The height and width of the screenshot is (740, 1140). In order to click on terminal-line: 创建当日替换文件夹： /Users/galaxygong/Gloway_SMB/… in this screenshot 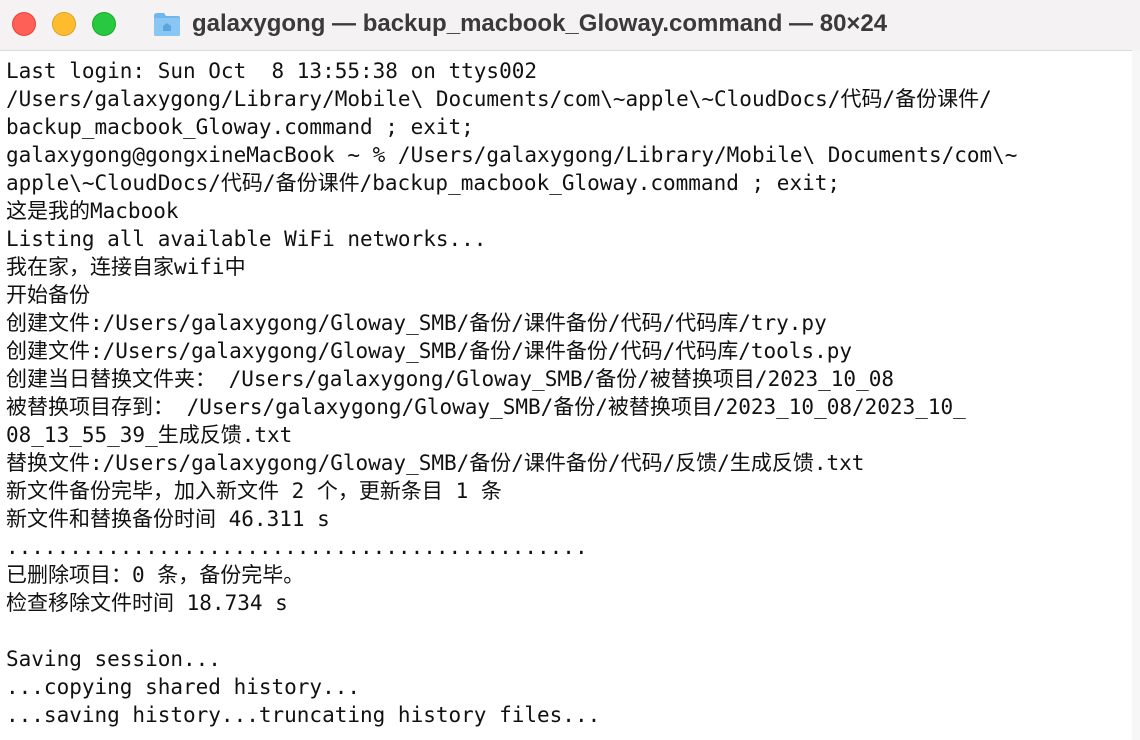, I will do `click(450, 379)`.